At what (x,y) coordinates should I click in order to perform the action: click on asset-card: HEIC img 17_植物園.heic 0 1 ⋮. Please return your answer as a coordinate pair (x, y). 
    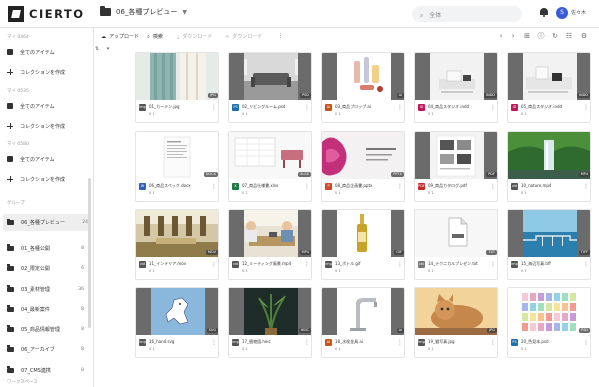
    Looking at the image, I should click on (270, 322).